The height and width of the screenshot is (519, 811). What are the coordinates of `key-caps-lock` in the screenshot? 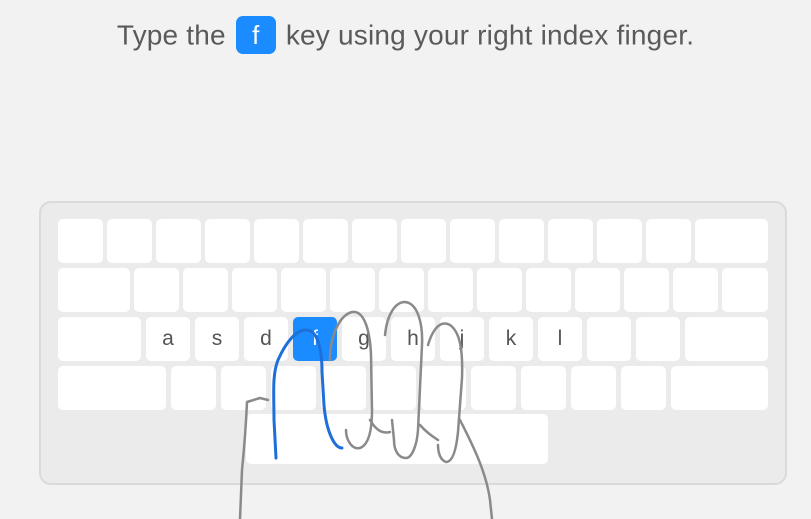 It's located at (99, 339).